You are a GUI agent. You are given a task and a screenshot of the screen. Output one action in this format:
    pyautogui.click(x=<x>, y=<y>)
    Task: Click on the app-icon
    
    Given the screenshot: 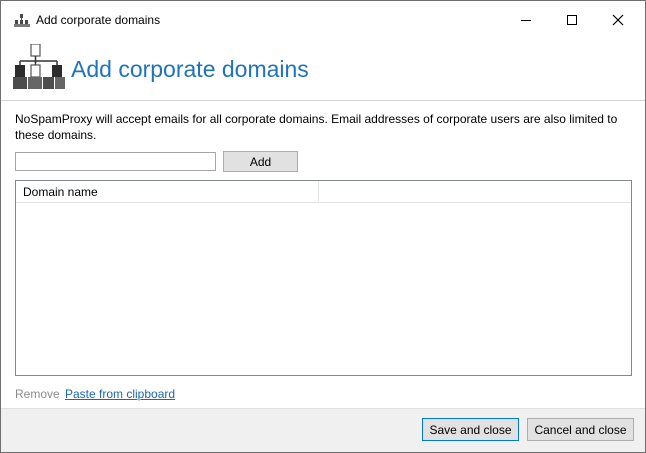 What is the action you would take?
    pyautogui.click(x=22, y=20)
    